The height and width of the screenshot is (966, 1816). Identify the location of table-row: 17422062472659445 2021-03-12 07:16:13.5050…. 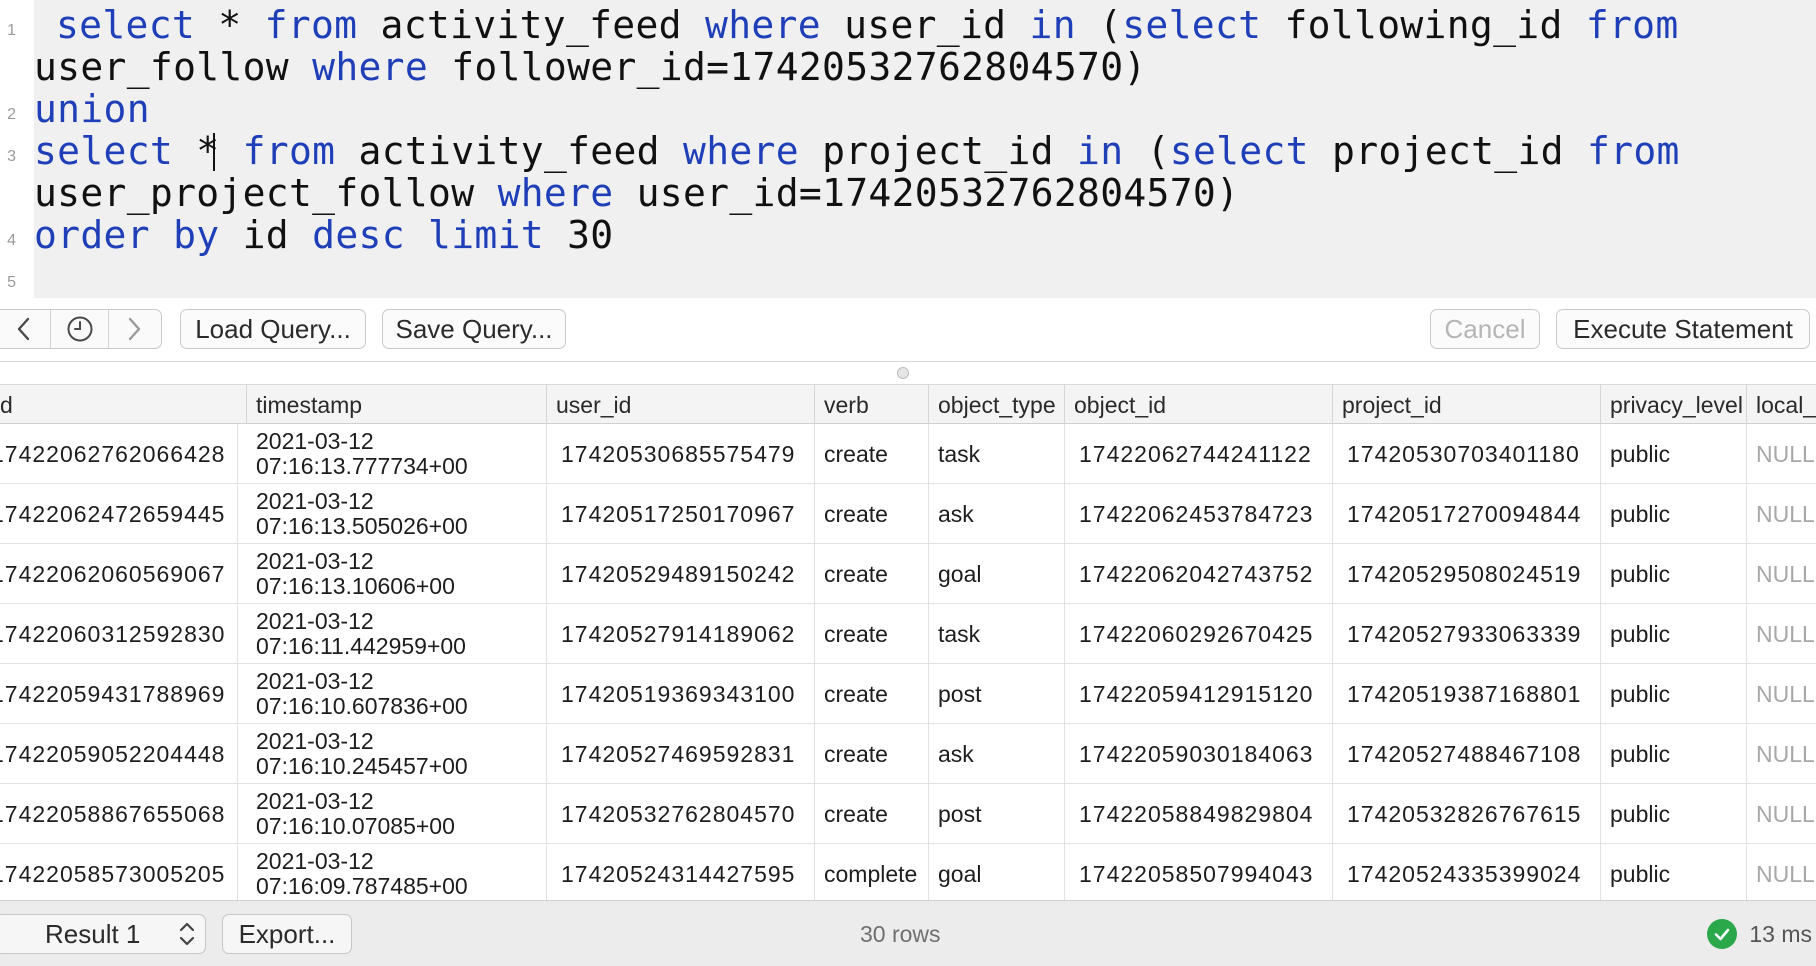
(908, 514).